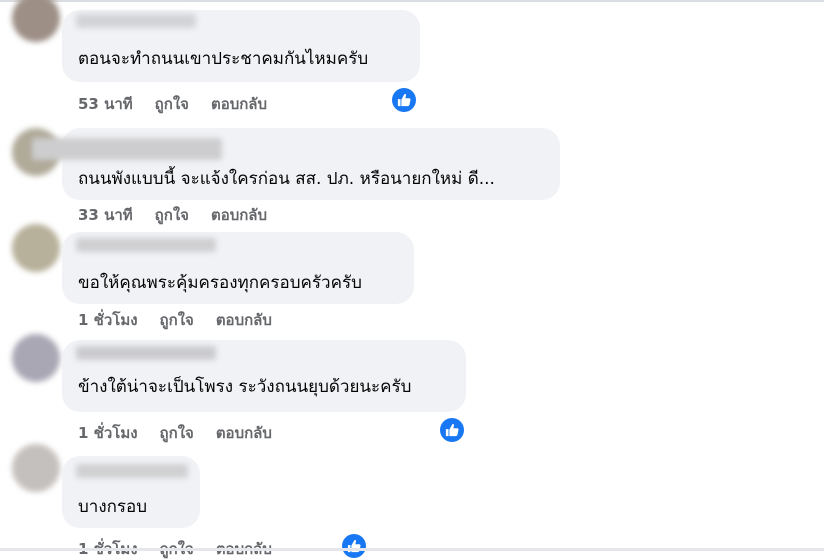 The image size is (824, 559). I want to click on comment-bubble: ขอให้คุณพระคุ้มครองทุกครอบครัวครับ, so click(238, 268).